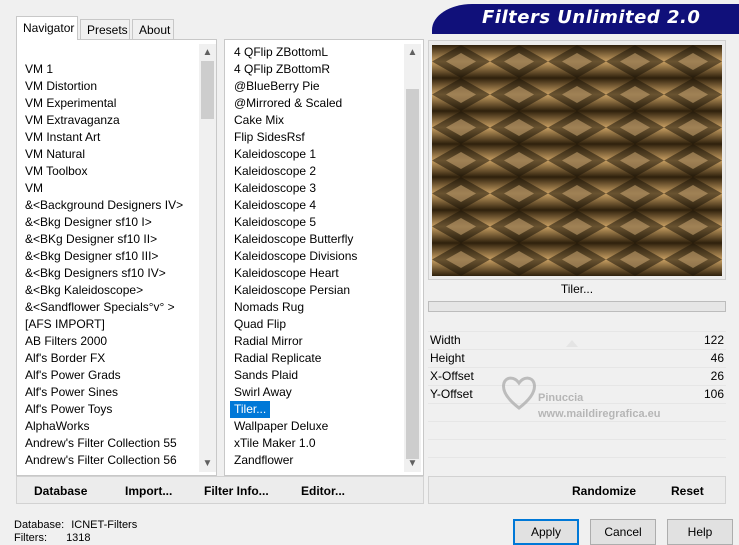 Image resolution: width=739 pixels, height=545 pixels. I want to click on reset-button: Reset, so click(687, 491).